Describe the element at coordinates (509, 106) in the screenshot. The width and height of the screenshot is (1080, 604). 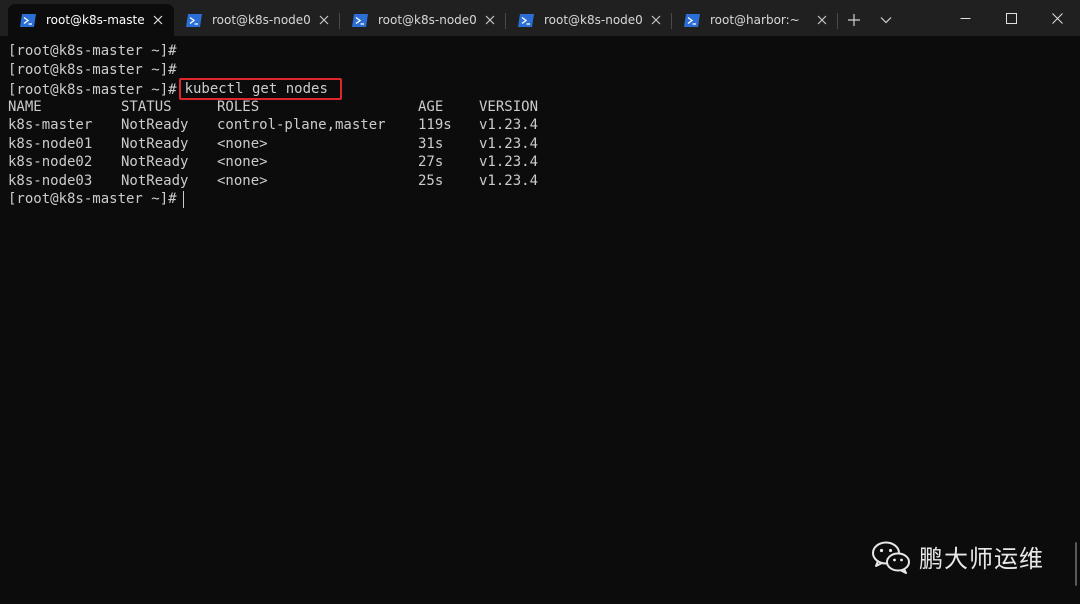
I see `column-header: VERSION` at that location.